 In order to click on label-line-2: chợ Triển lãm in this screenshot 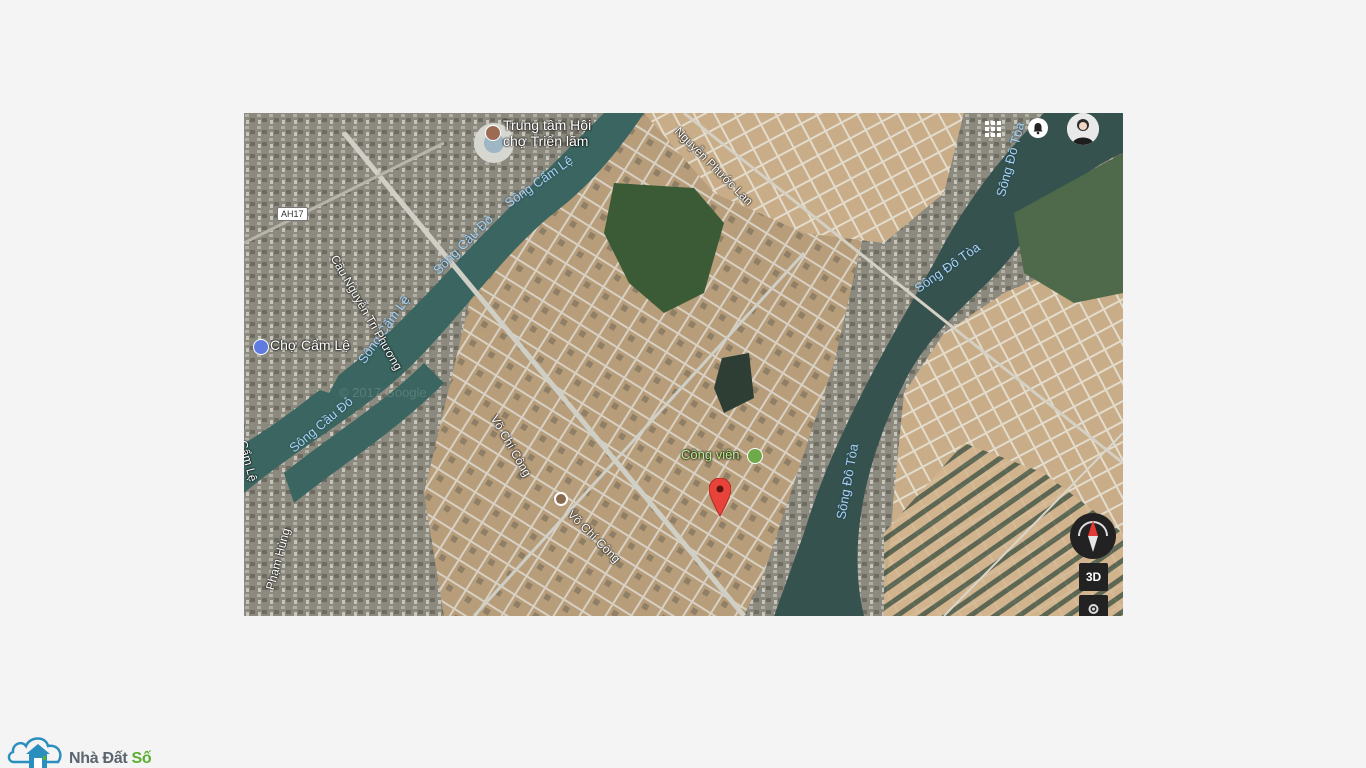, I will do `click(546, 141)`.